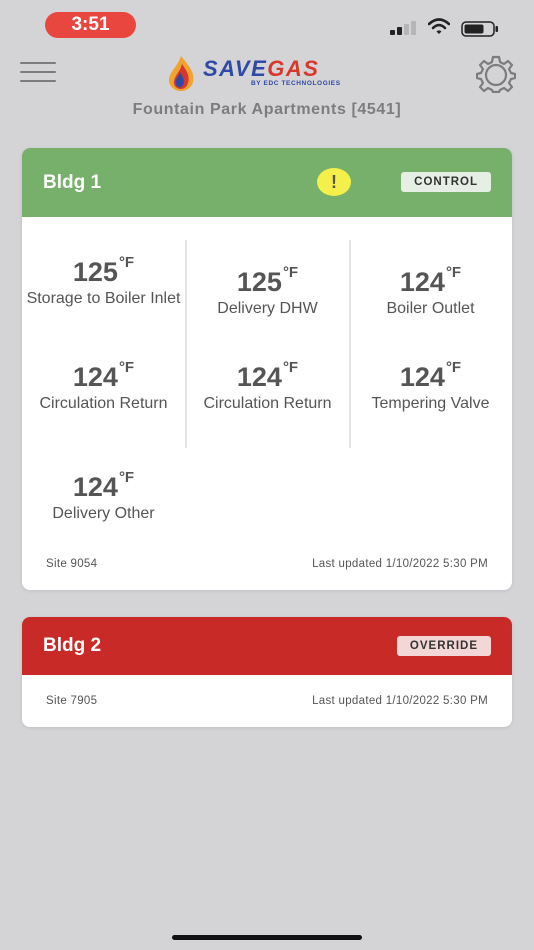  Describe the element at coordinates (479, 29) in the screenshot. I see `battery-icon` at that location.